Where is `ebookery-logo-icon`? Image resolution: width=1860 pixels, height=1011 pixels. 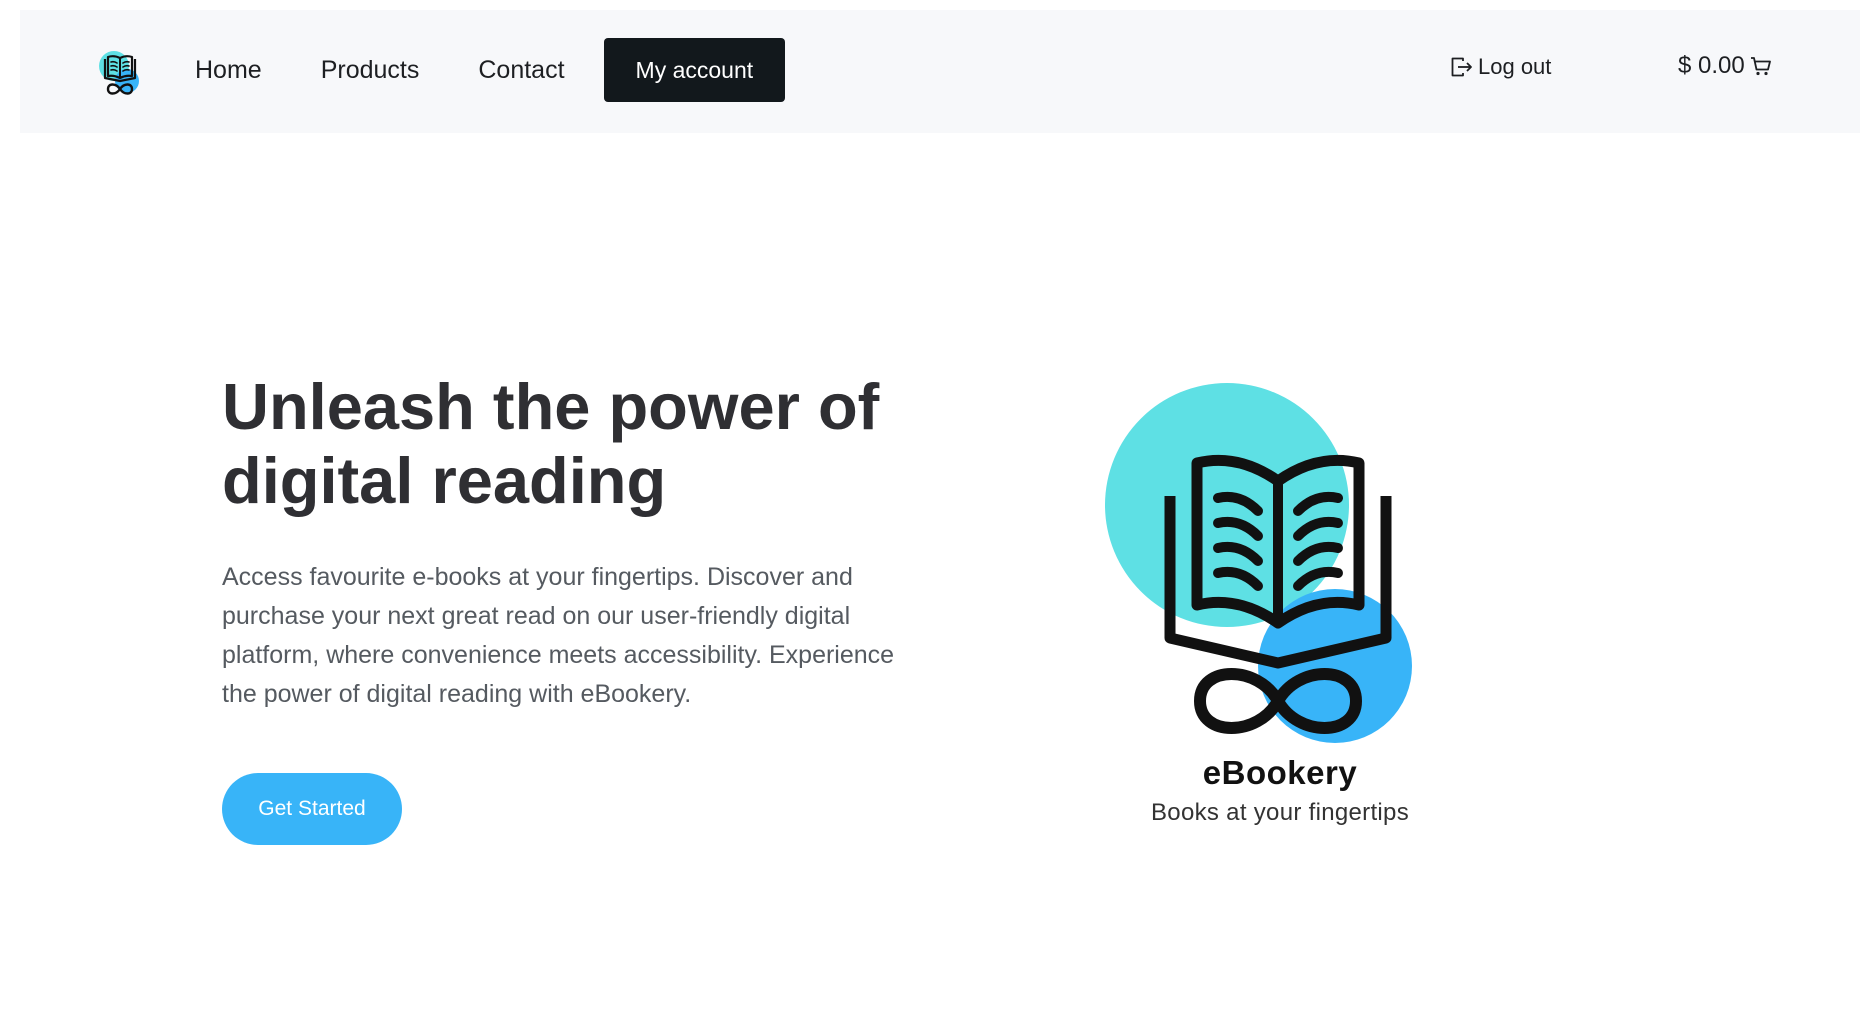
ebookery-logo-icon is located at coordinates (120, 73).